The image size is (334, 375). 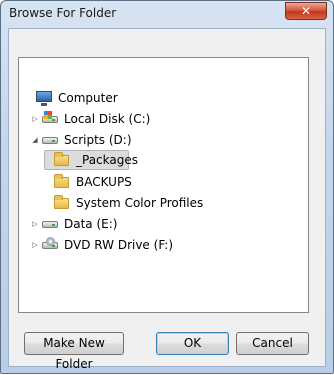 I want to click on tree-item-scripts-d: ◢ Scripts (D:), so click(x=82, y=140).